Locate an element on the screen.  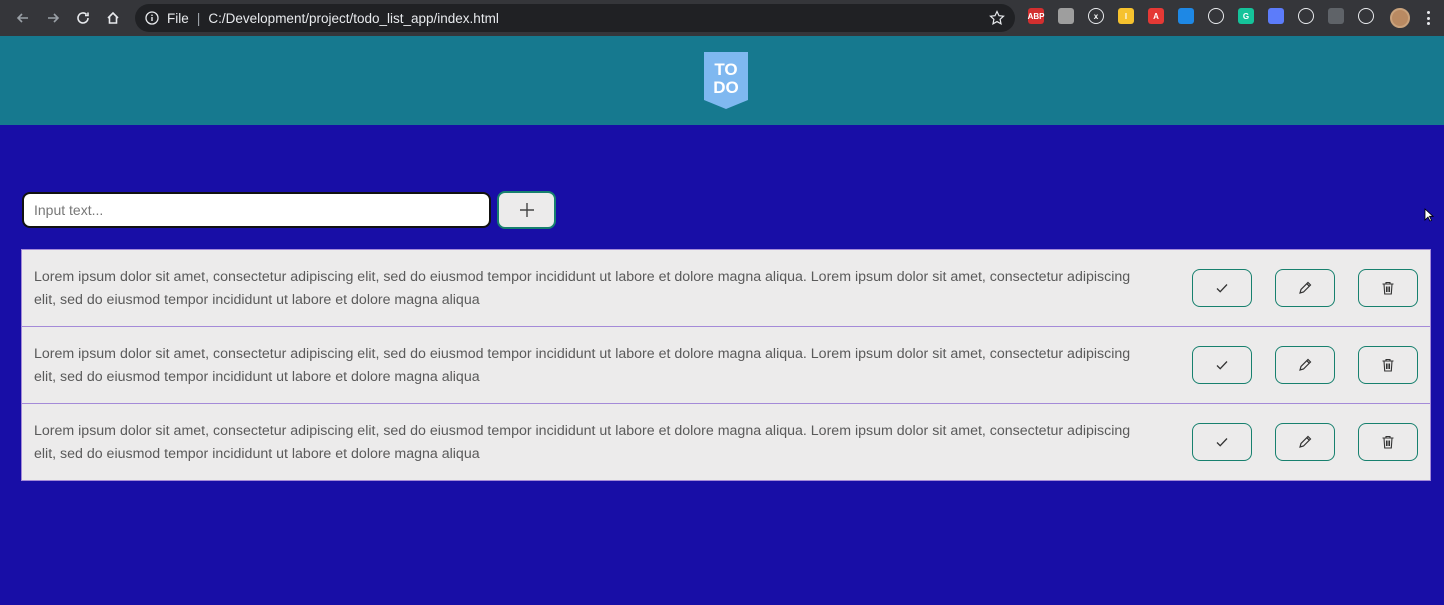
app-header: TO DO is located at coordinates (722, 80).